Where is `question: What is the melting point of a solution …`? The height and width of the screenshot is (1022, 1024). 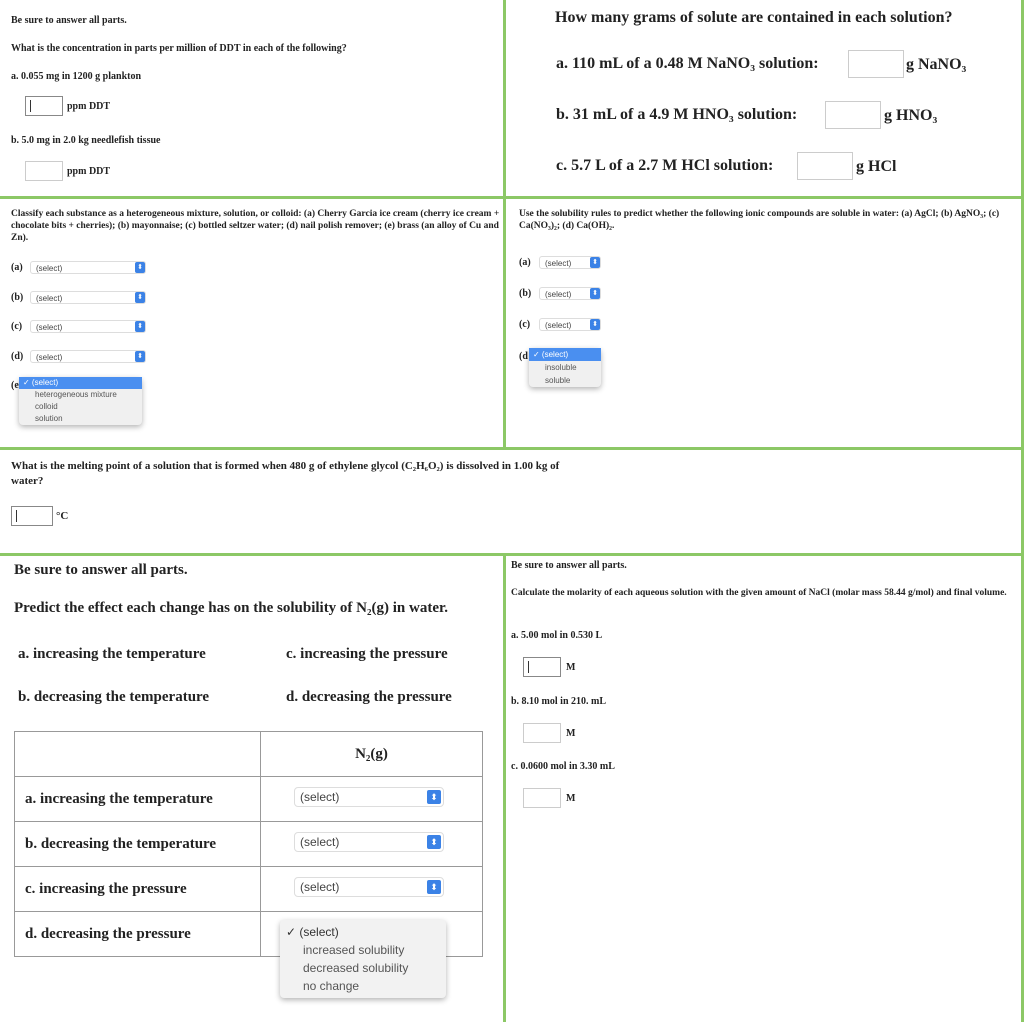
question: What is the melting point of a solution … is located at coordinates (285, 473).